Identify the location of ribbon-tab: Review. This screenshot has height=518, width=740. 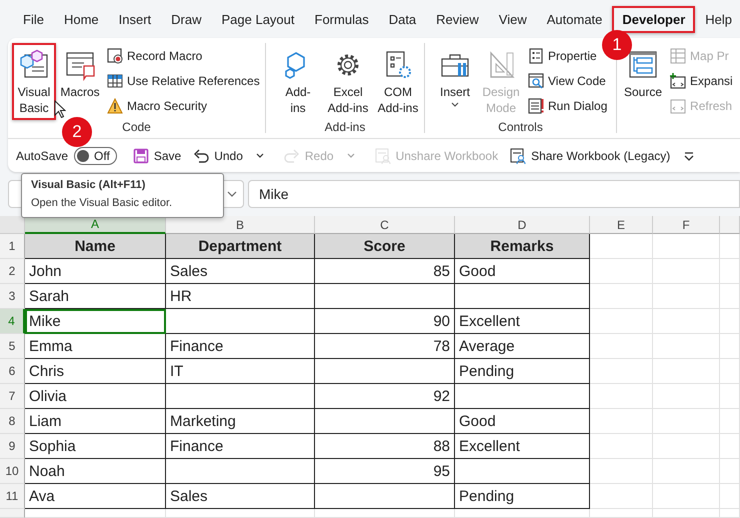
(457, 19).